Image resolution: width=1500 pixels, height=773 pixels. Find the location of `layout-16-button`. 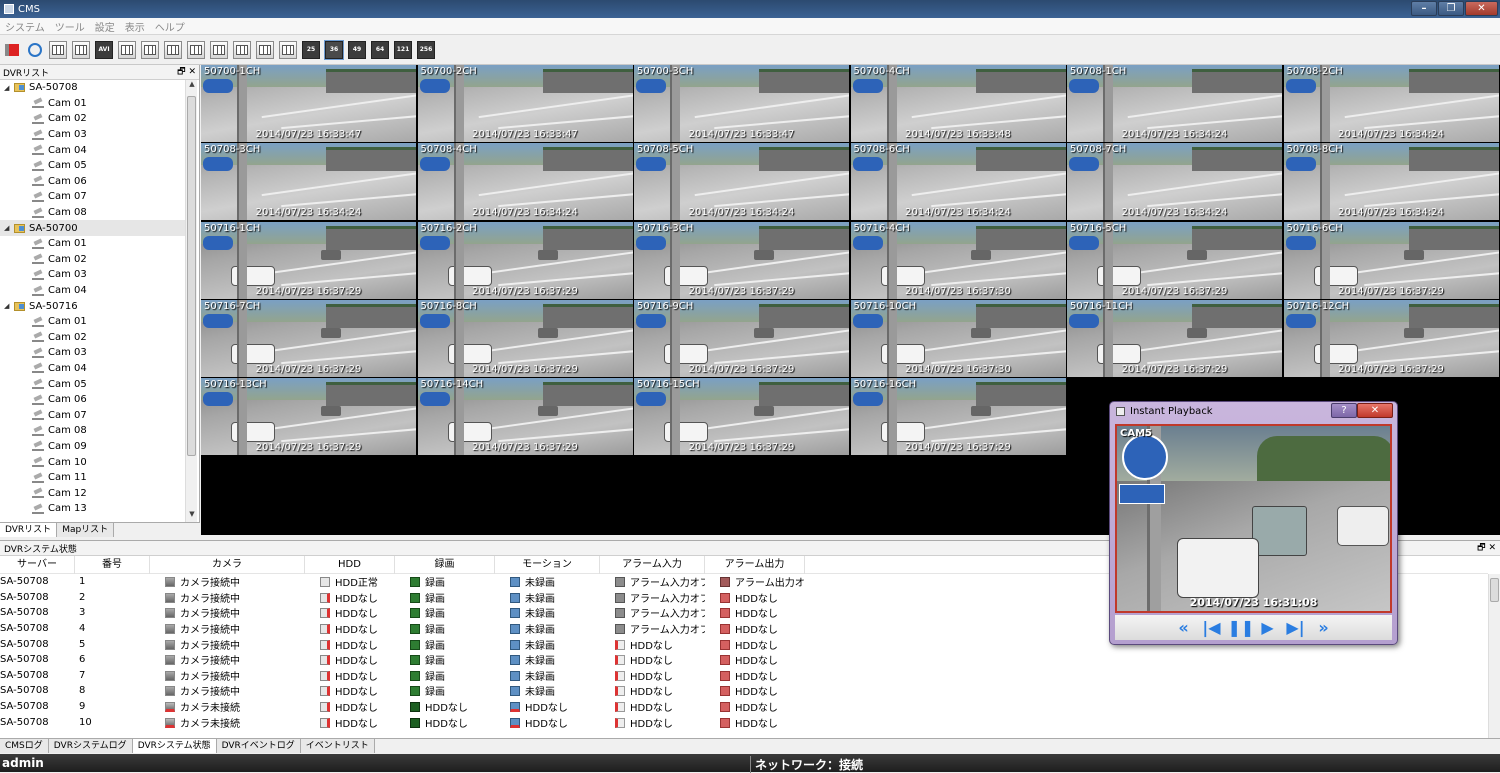

layout-16-button is located at coordinates (265, 49).